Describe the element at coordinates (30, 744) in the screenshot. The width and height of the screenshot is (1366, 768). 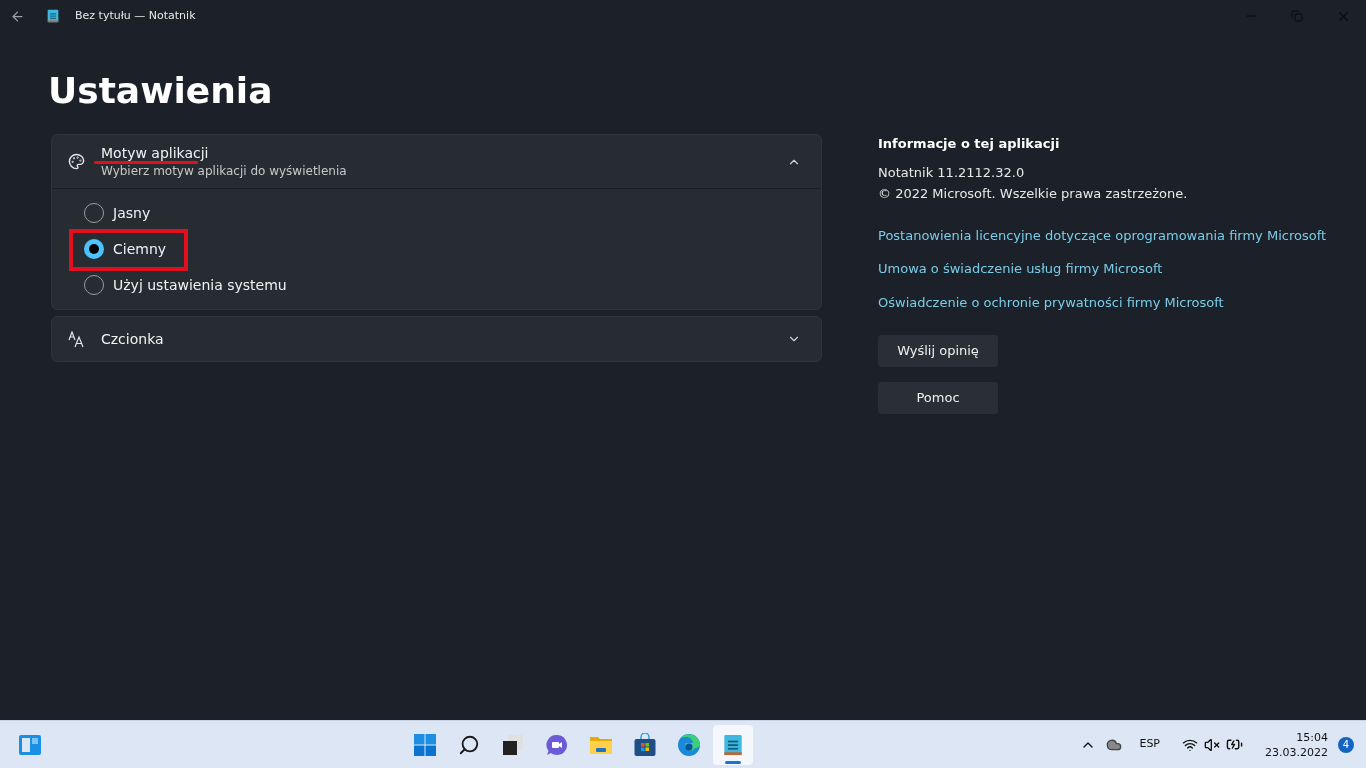
I see `widgets-icon` at that location.